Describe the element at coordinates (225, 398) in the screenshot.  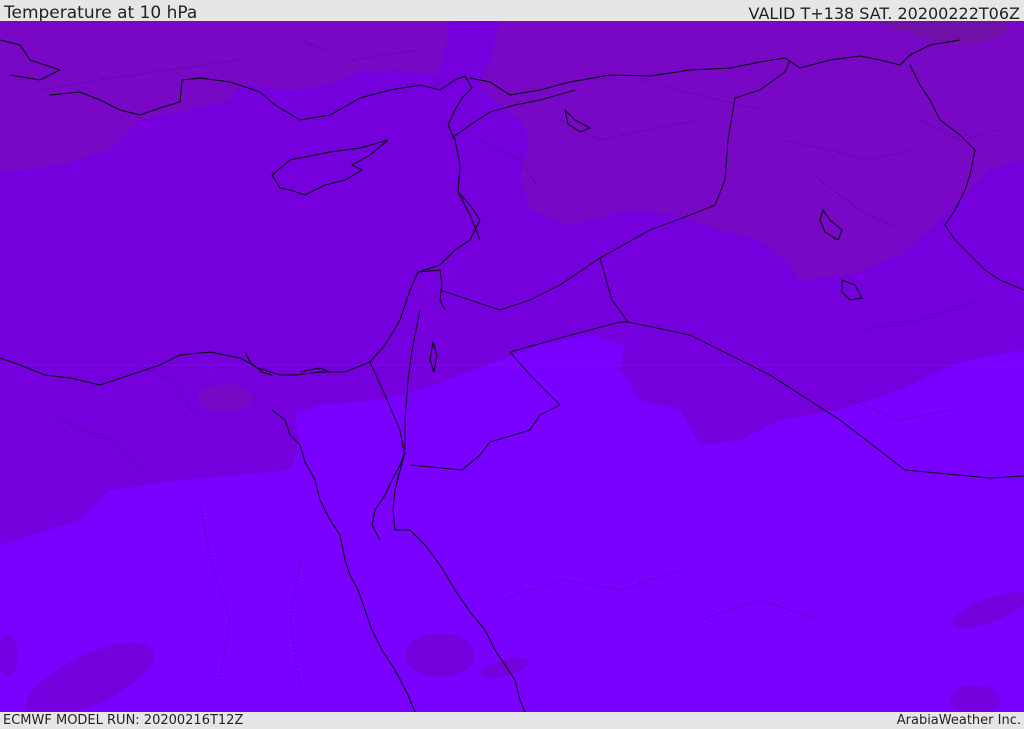
I see `cold-blob-egypt` at that location.